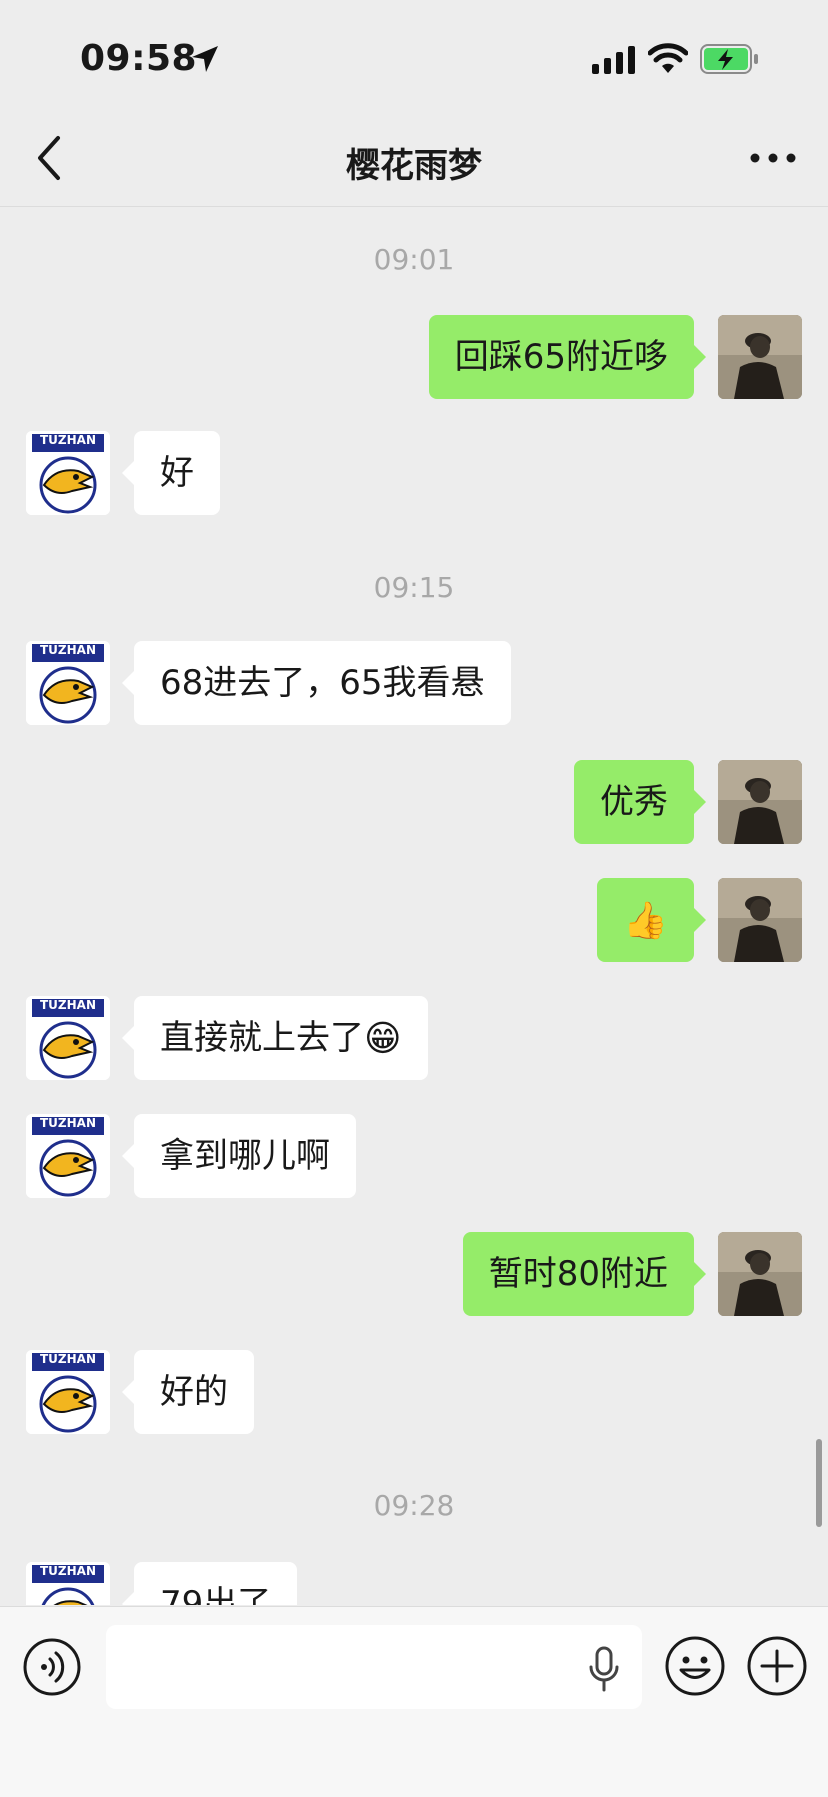 The height and width of the screenshot is (1797, 828). What do you see at coordinates (567, 357) in the screenshot?
I see `sent-message-bubble: 回踩65附近哆` at bounding box center [567, 357].